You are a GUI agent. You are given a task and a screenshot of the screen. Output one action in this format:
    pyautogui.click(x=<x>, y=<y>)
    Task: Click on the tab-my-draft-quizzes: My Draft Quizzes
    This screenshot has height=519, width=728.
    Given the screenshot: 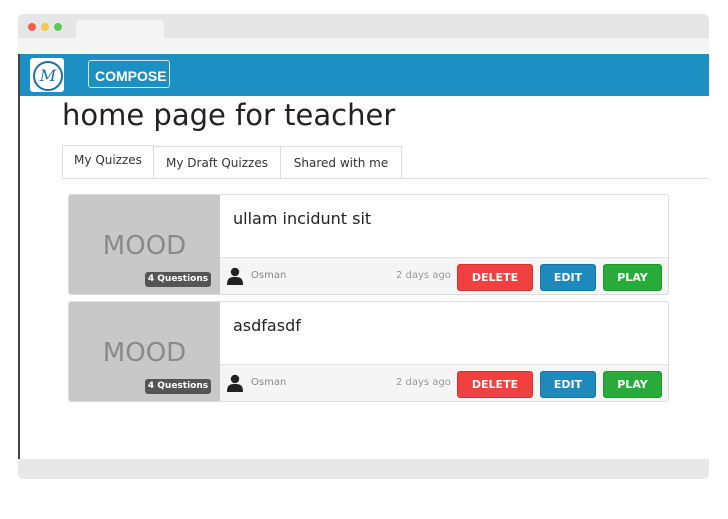 What is the action you would take?
    pyautogui.click(x=217, y=162)
    